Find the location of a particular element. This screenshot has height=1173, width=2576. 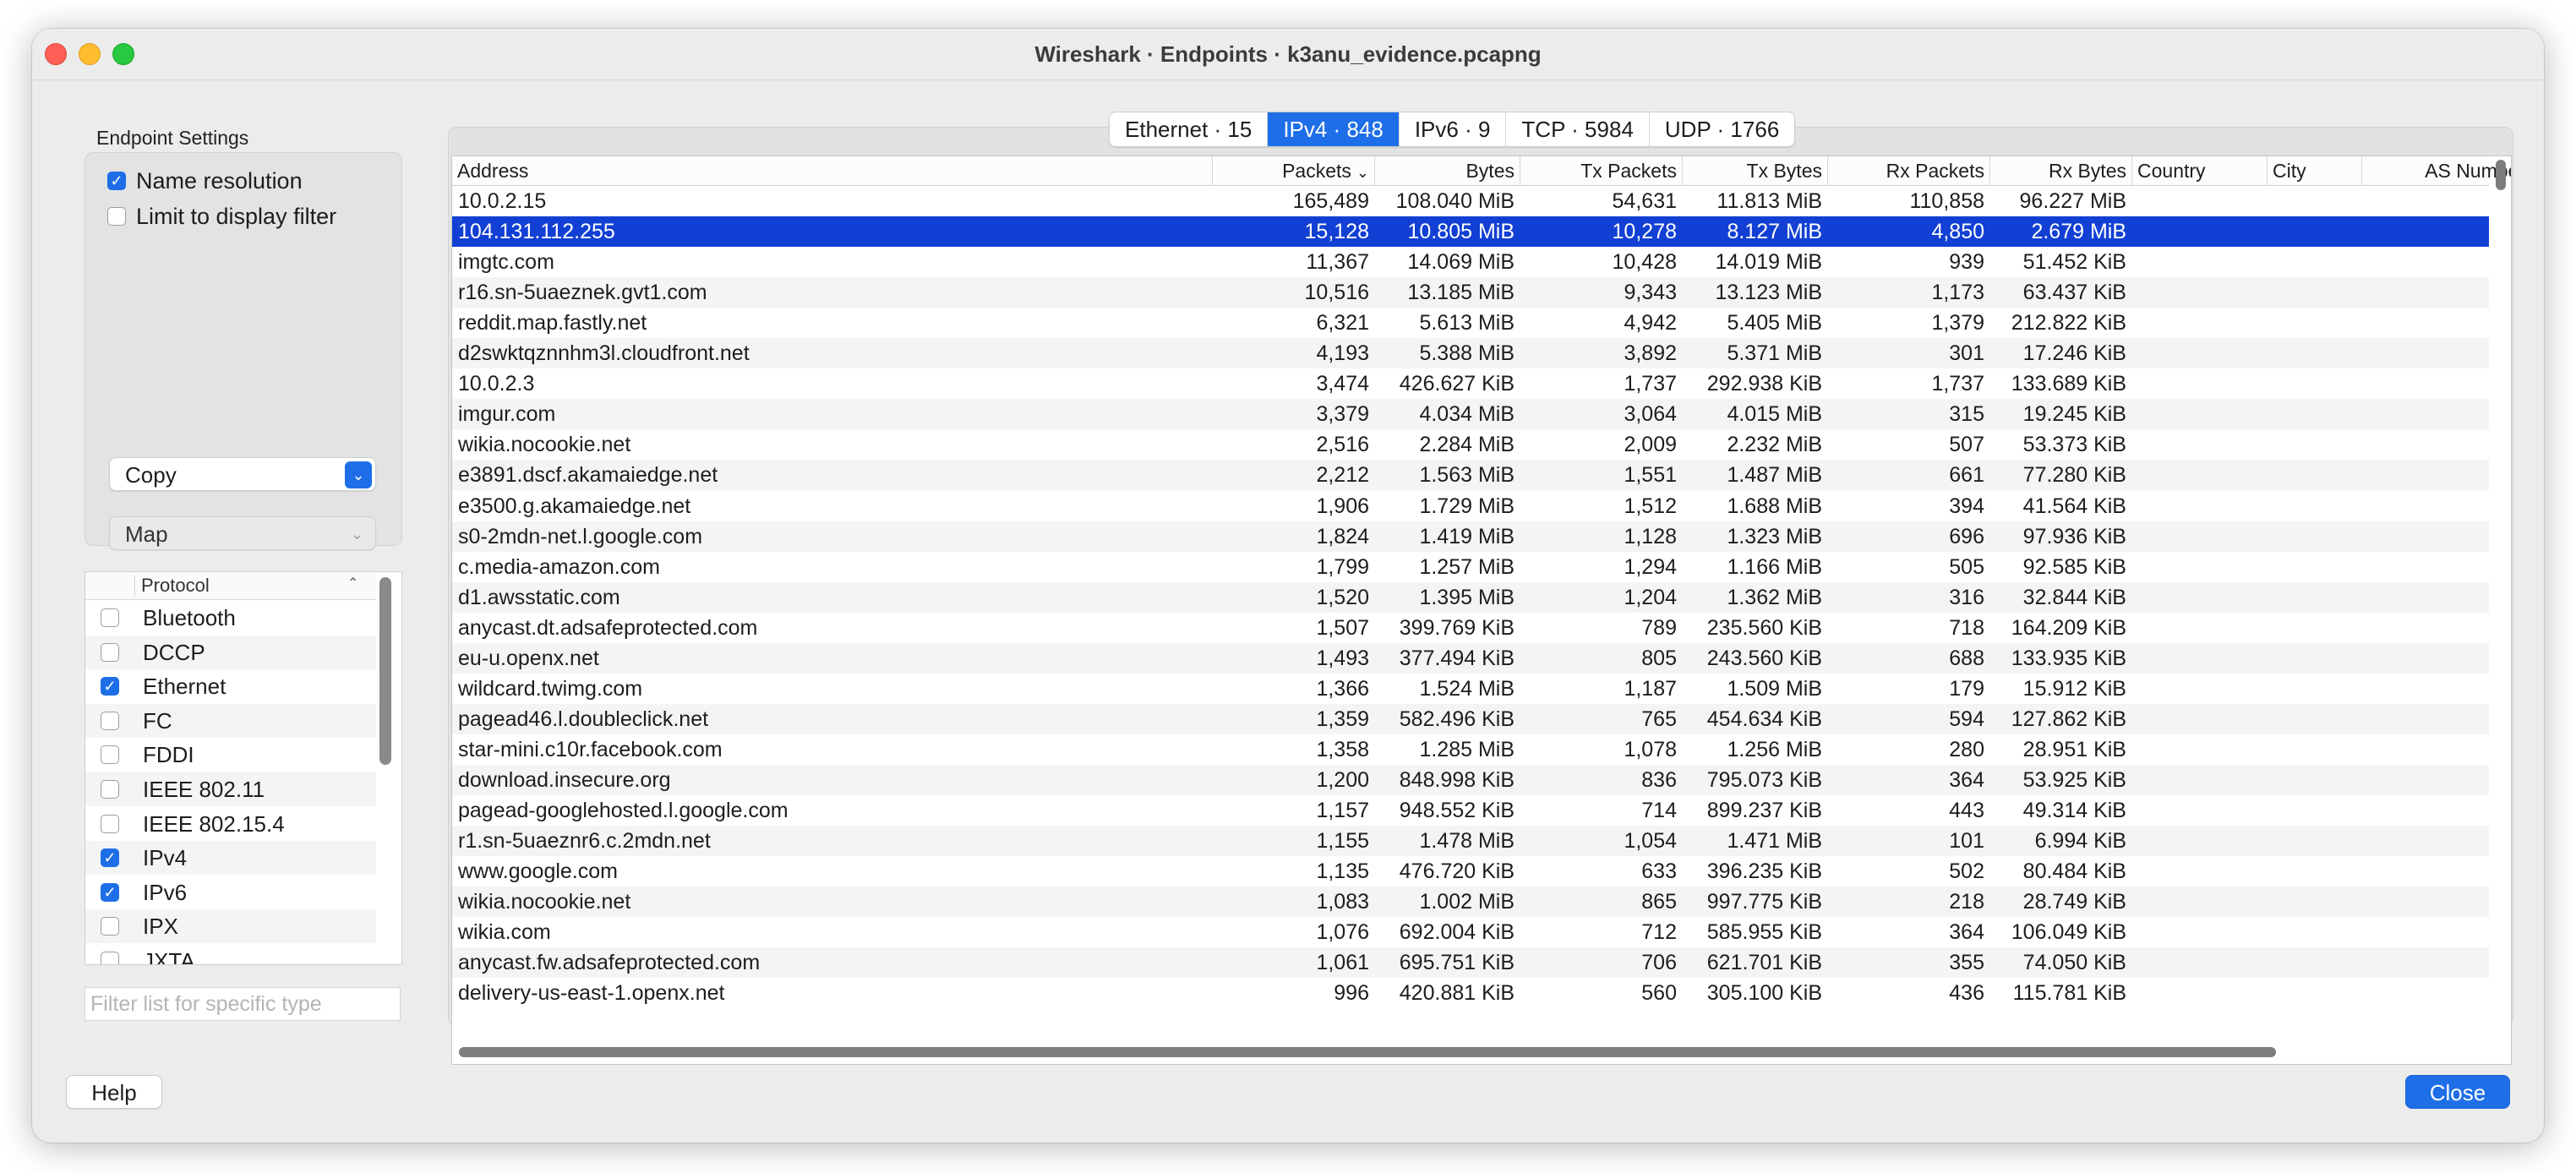

protocol-list-item: IPX is located at coordinates (230, 927).